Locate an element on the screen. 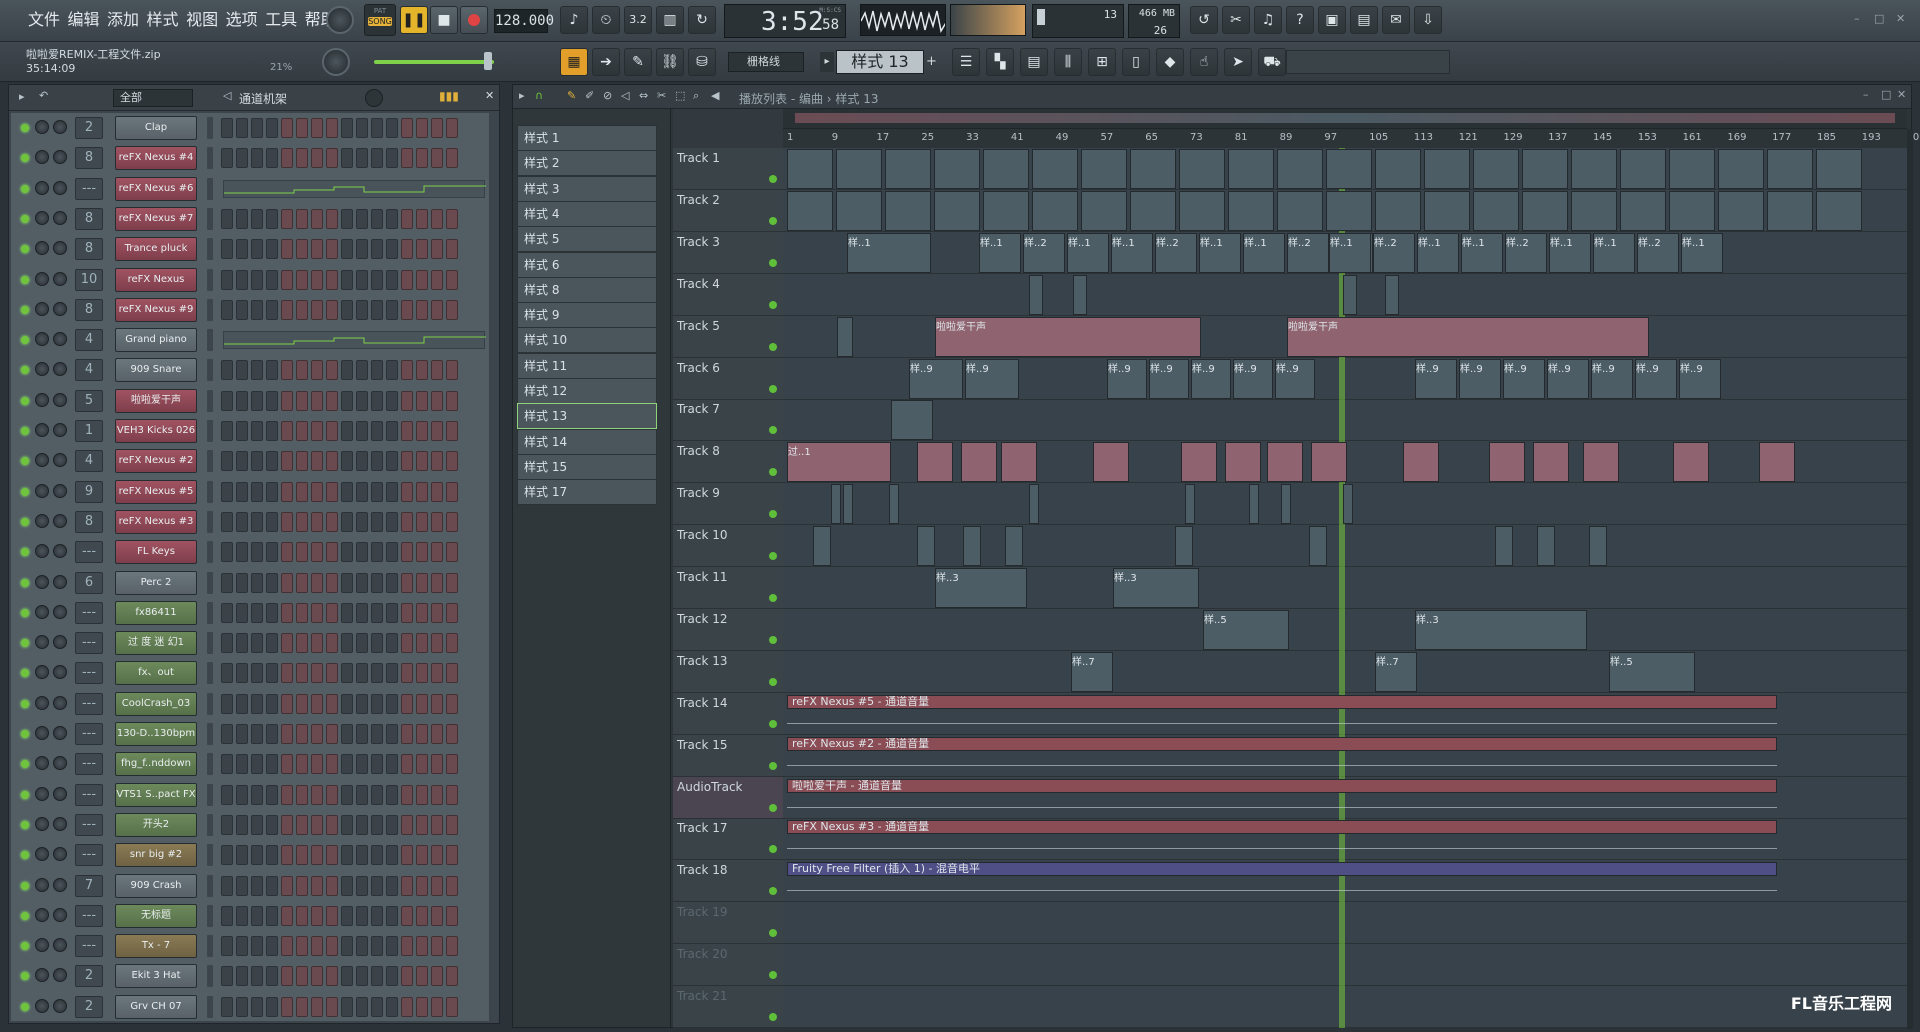 The image size is (1920, 1032). channel-mixer-track: --- is located at coordinates (89, 794).